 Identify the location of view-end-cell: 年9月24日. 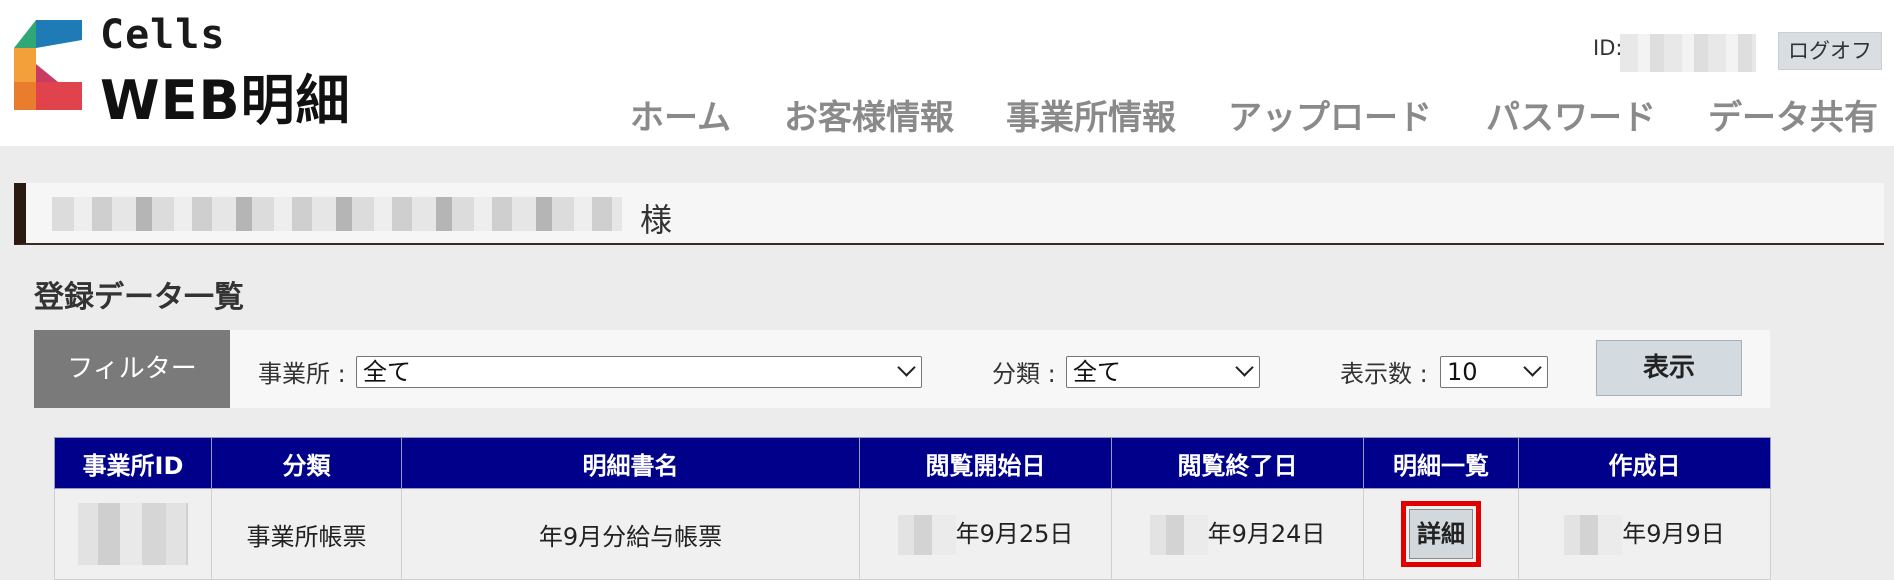
(1237, 534).